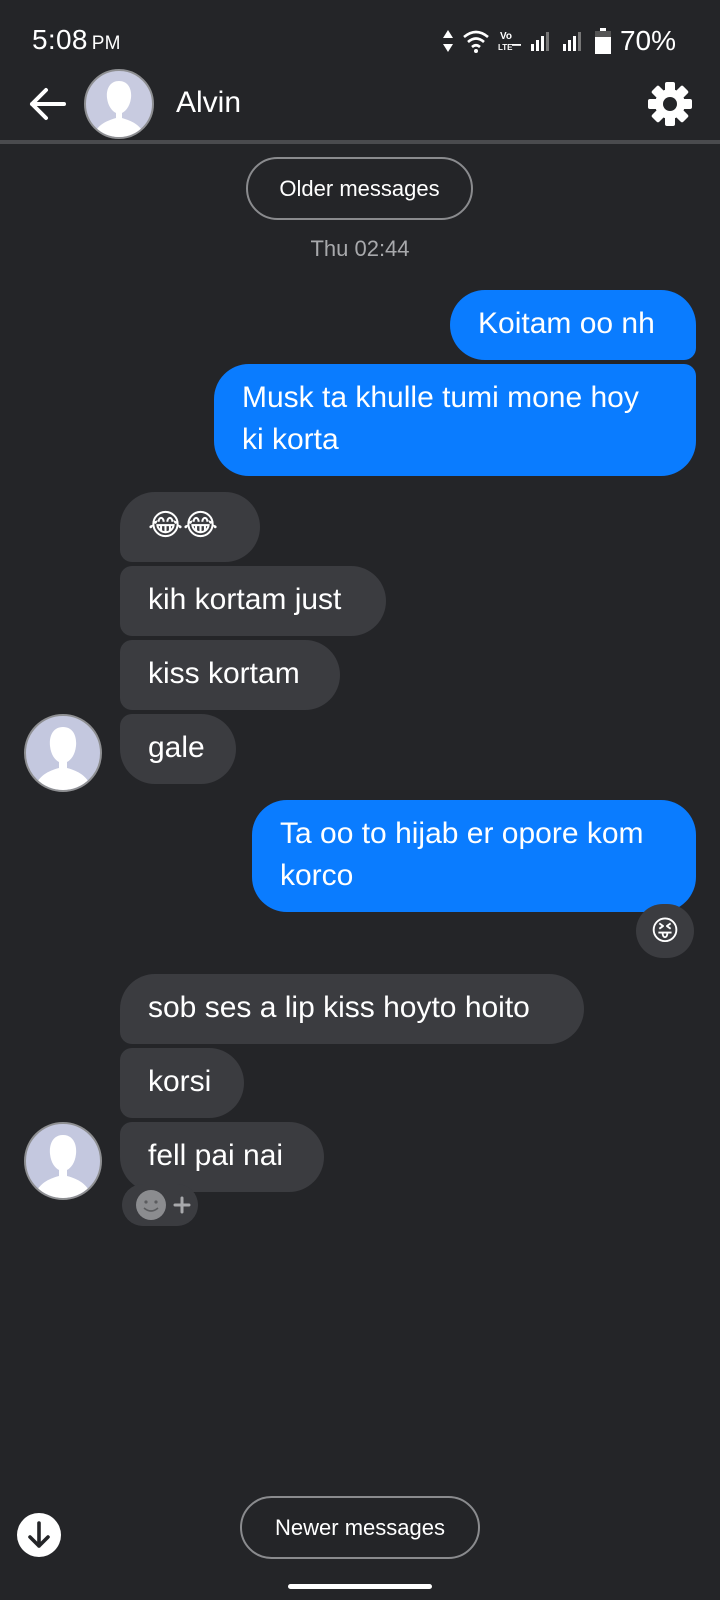  I want to click on incoming-message: korsi, so click(182, 1083).